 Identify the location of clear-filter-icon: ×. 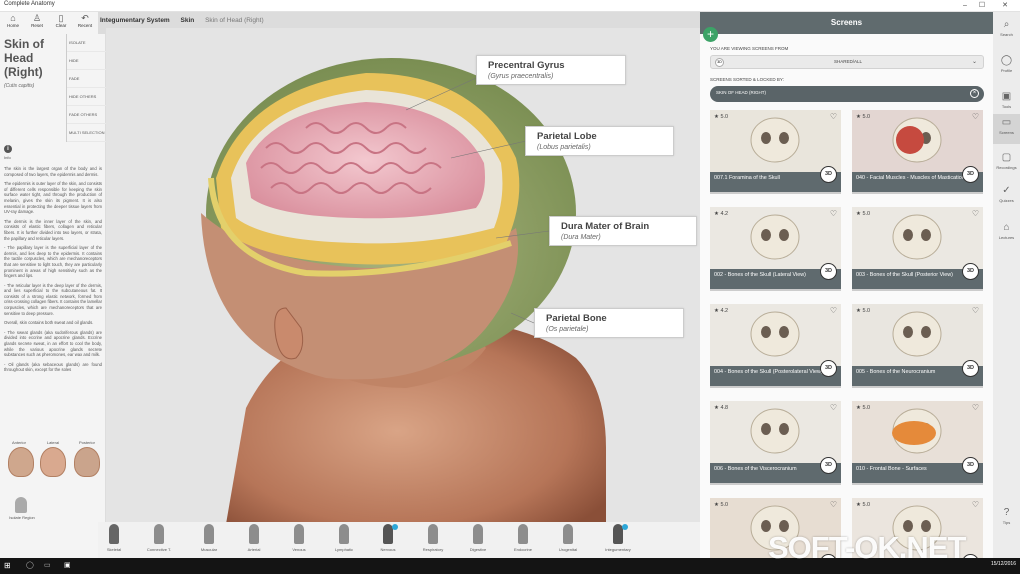
(974, 93).